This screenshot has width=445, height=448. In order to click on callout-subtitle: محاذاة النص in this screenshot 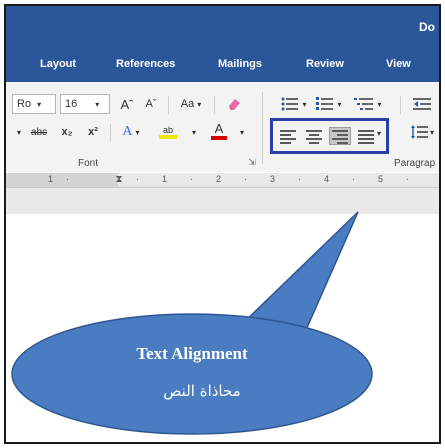, I will do `click(202, 391)`.